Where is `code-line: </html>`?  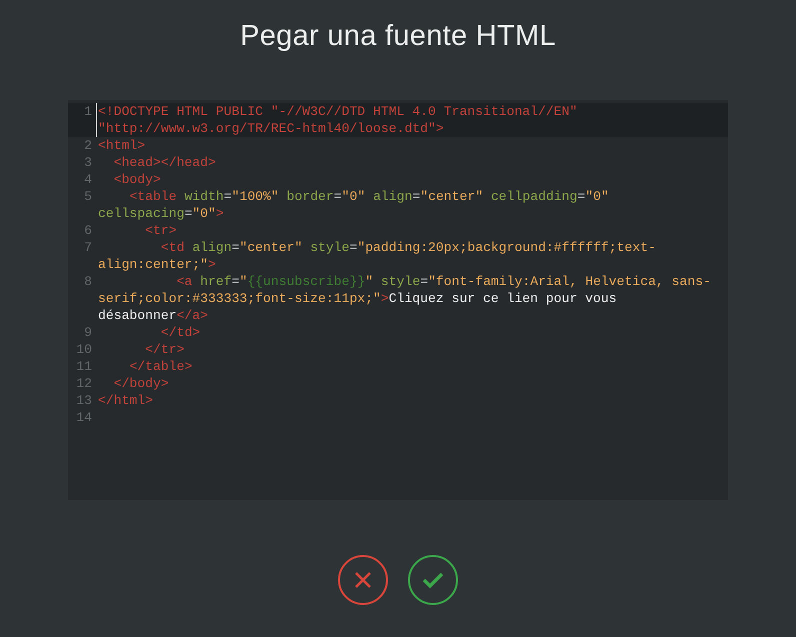
code-line: </html> is located at coordinates (125, 400).